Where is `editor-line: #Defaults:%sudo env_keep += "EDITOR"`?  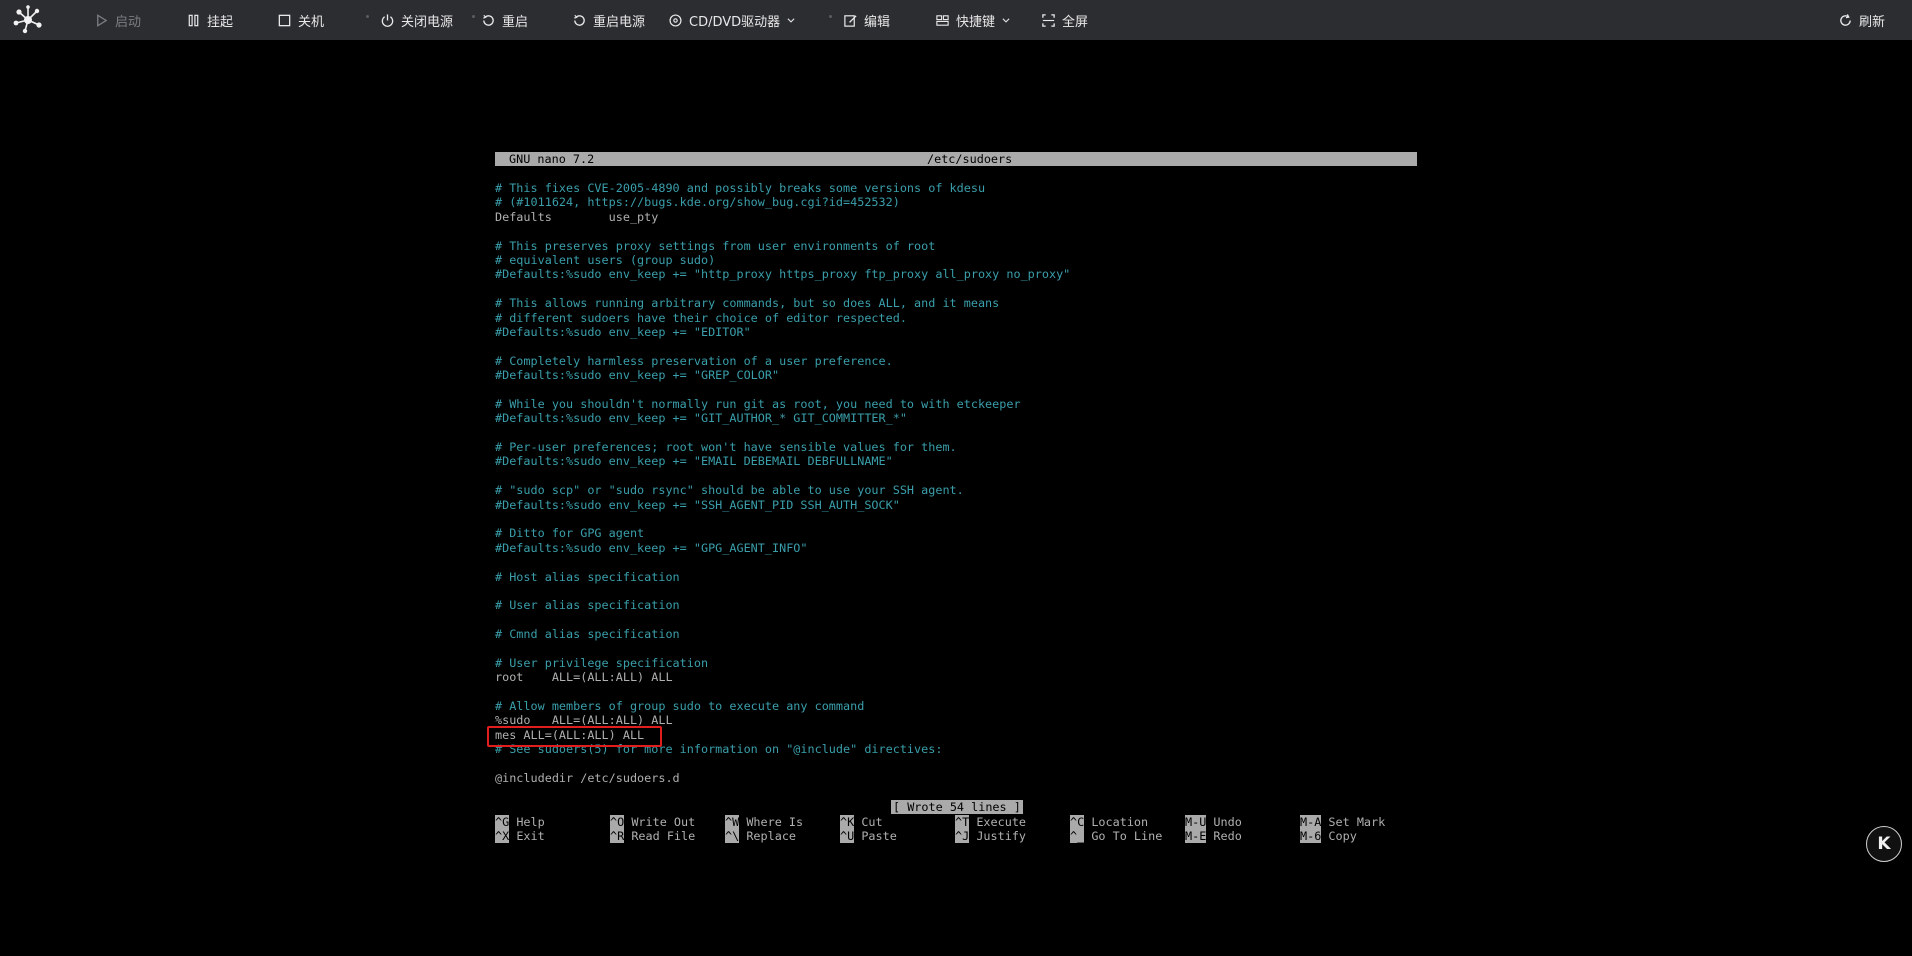
editor-line: #Defaults:%sudo env_keep += "EDITOR" is located at coordinates (623, 331).